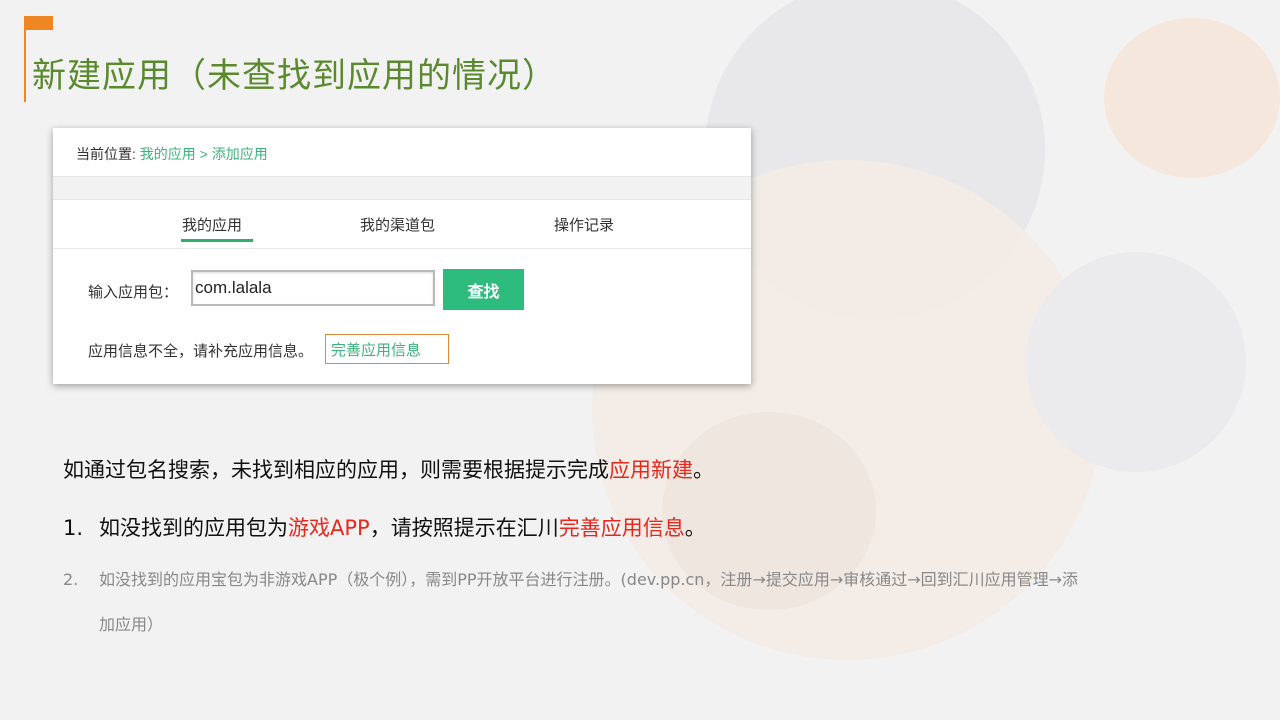  What do you see at coordinates (240, 154) in the screenshot?
I see `breadcrumb-add-app-link: 添加应用` at bounding box center [240, 154].